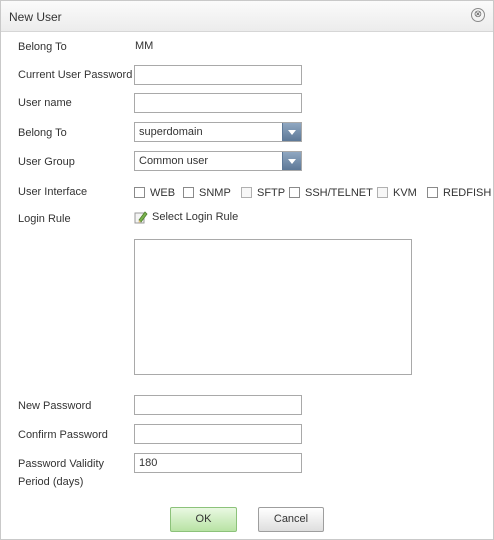  What do you see at coordinates (44, 219) in the screenshot?
I see `login-rule-label: Login Rule` at bounding box center [44, 219].